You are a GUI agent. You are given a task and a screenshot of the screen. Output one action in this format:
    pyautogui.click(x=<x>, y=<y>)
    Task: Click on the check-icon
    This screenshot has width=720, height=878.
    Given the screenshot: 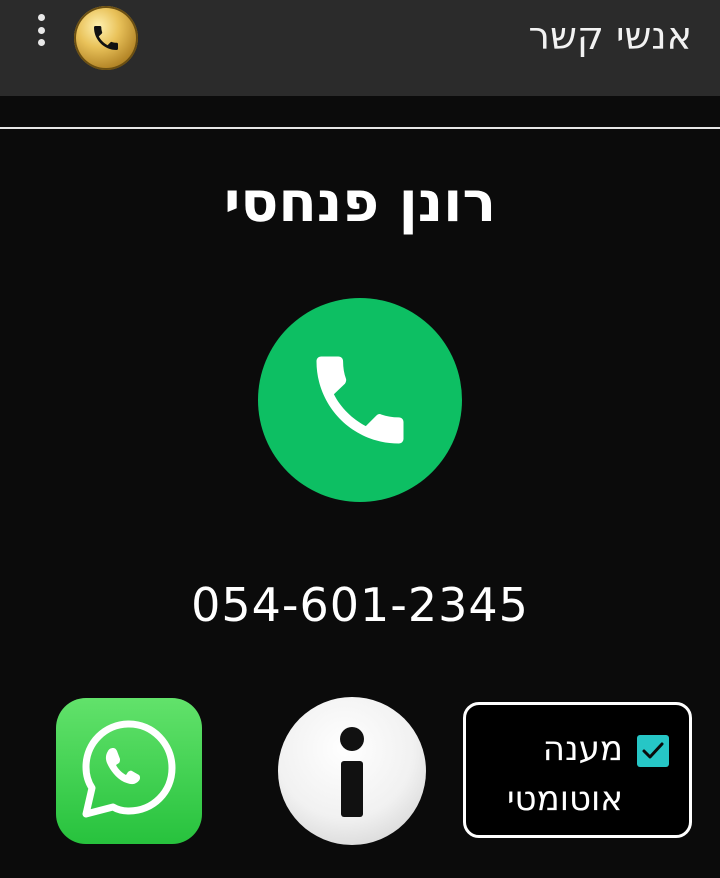 What is the action you would take?
    pyautogui.click(x=653, y=750)
    